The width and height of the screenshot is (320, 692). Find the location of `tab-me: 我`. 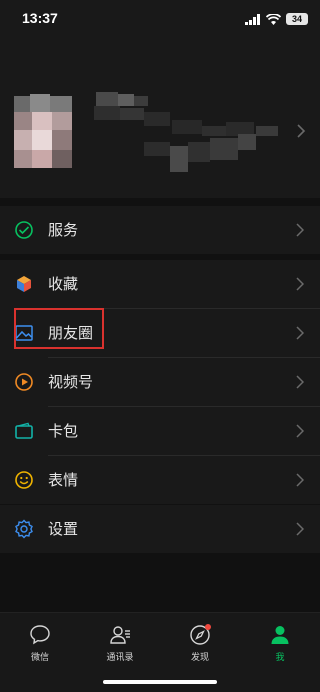

tab-me: 我 is located at coordinates (280, 643).